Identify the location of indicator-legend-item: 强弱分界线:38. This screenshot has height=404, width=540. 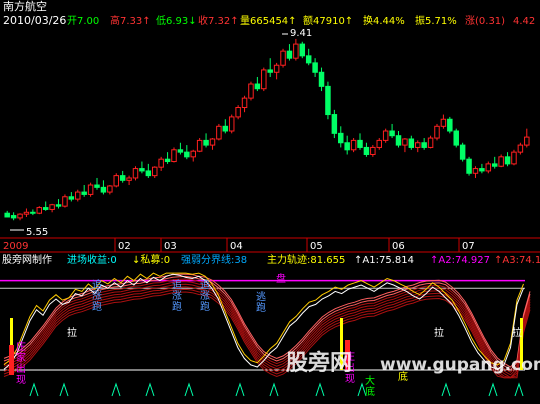
(214, 259).